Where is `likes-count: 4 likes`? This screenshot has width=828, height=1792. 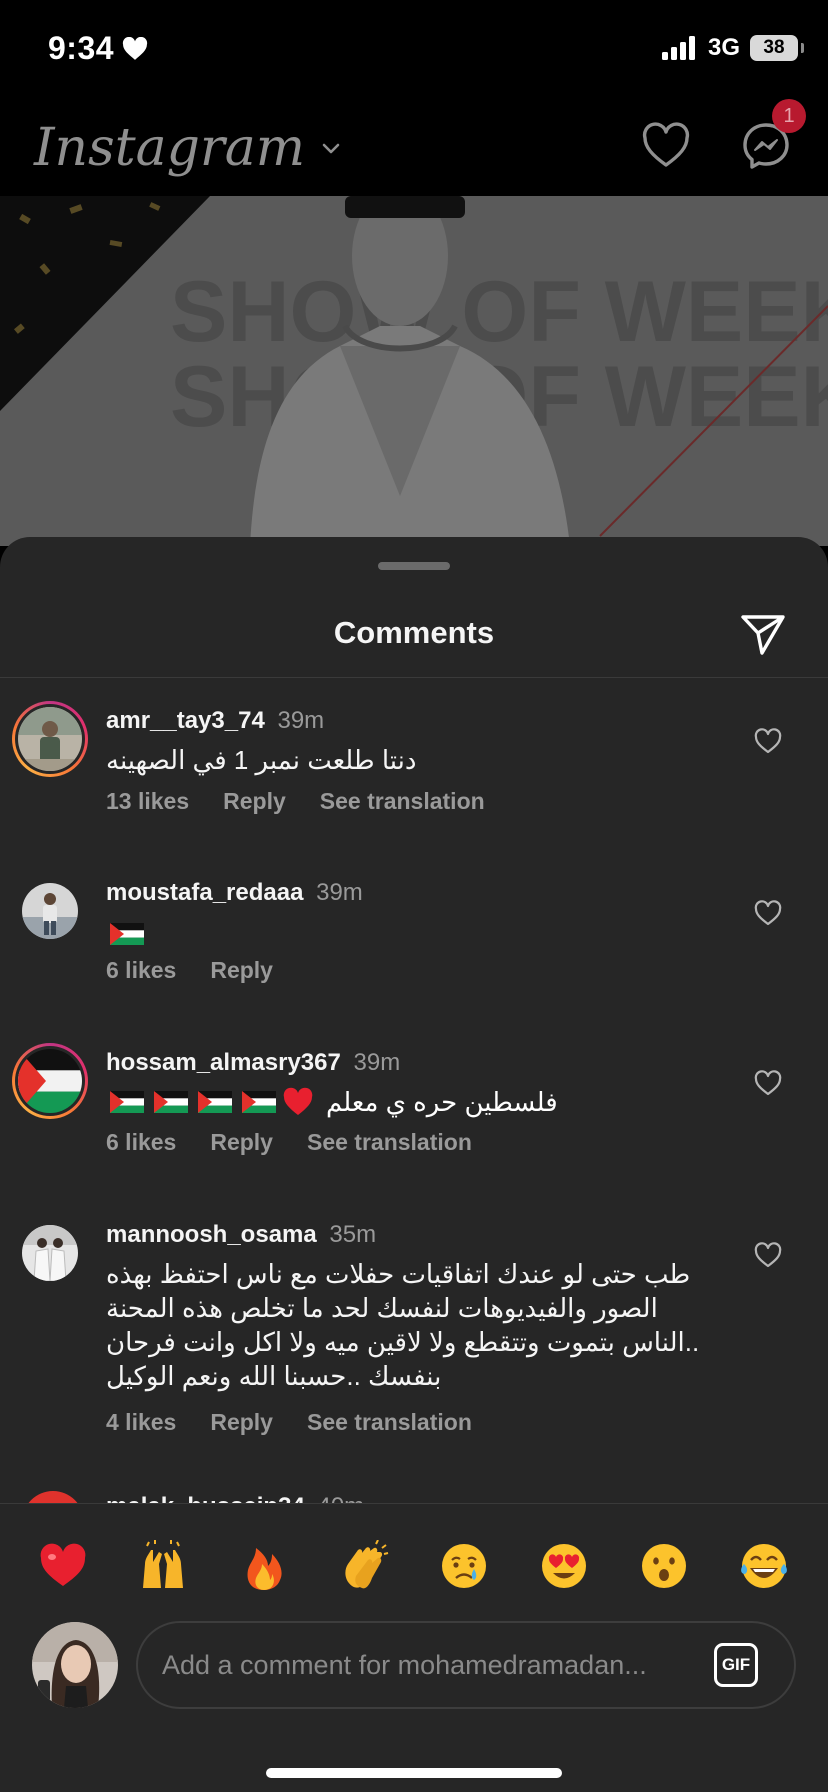
likes-count: 4 likes is located at coordinates (141, 1422).